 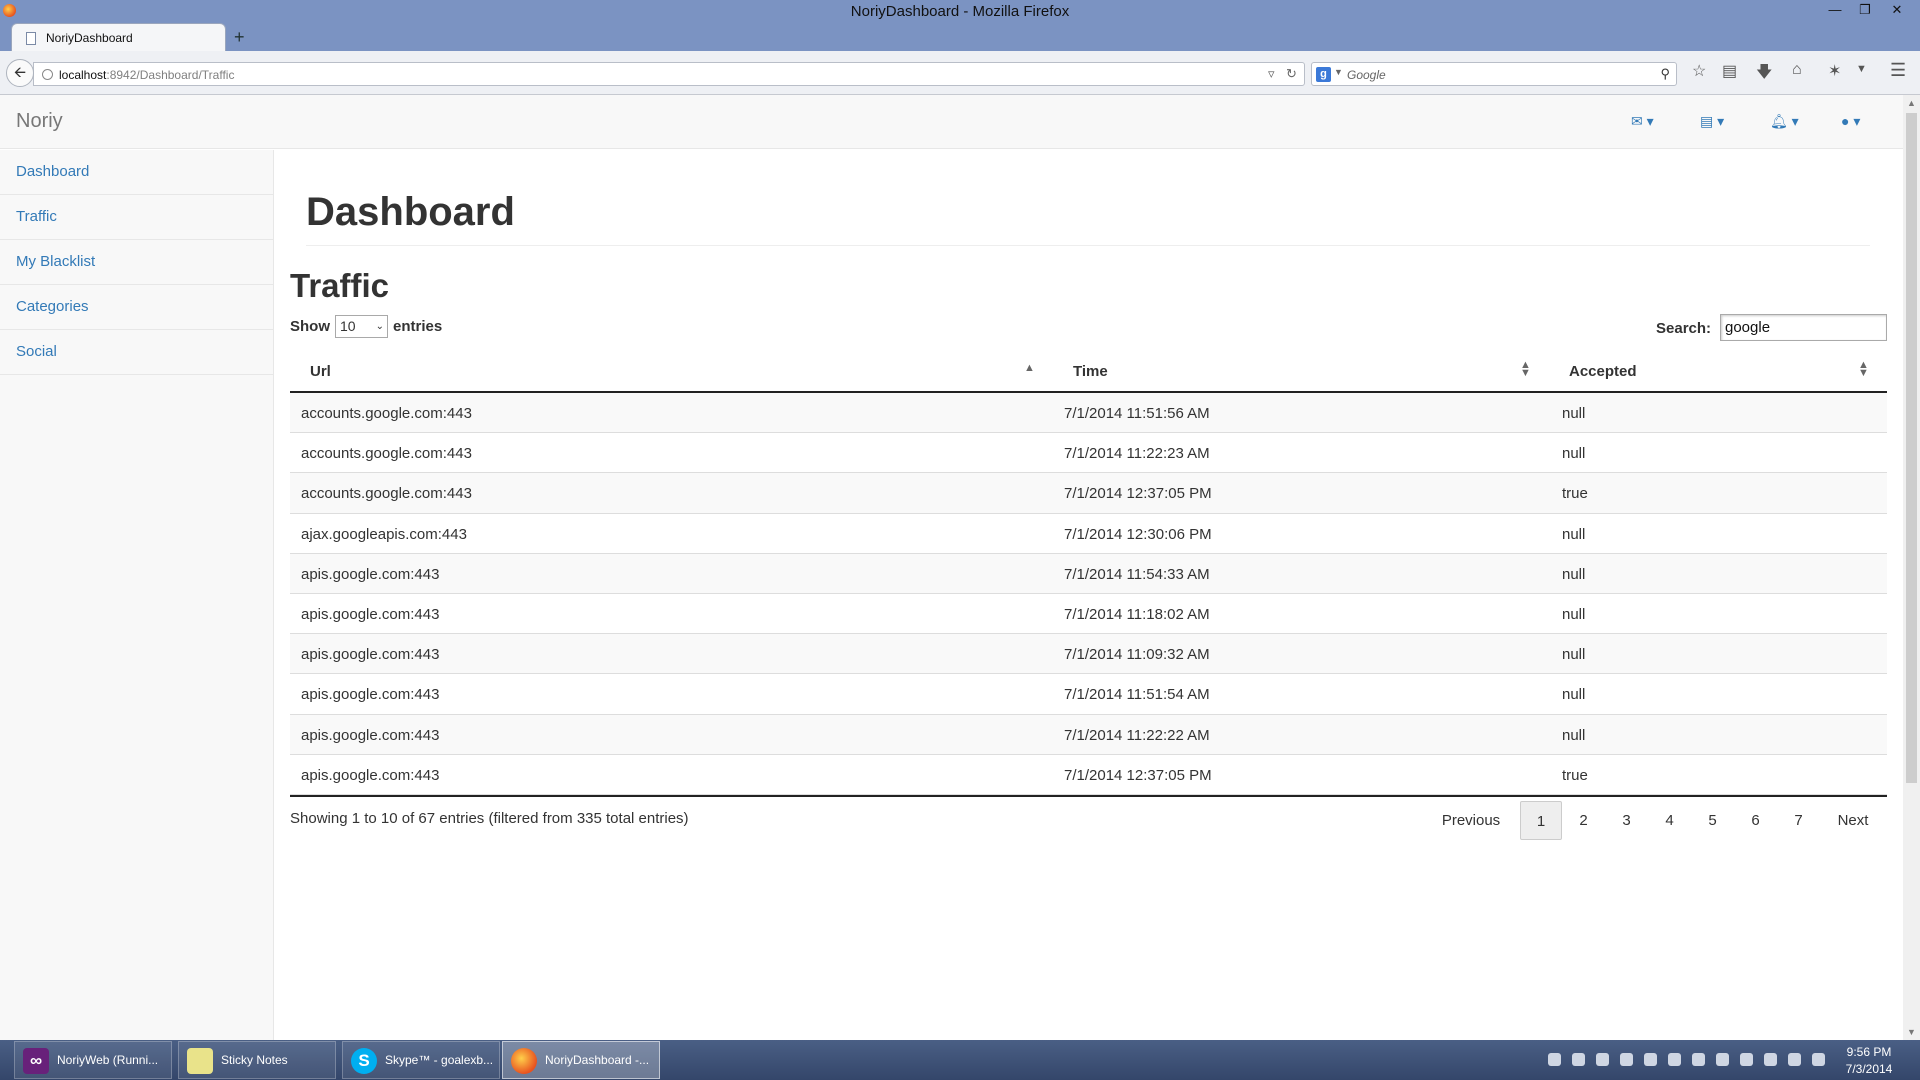 I want to click on page-scrollbar: ▲ ▼, so click(x=1911, y=567).